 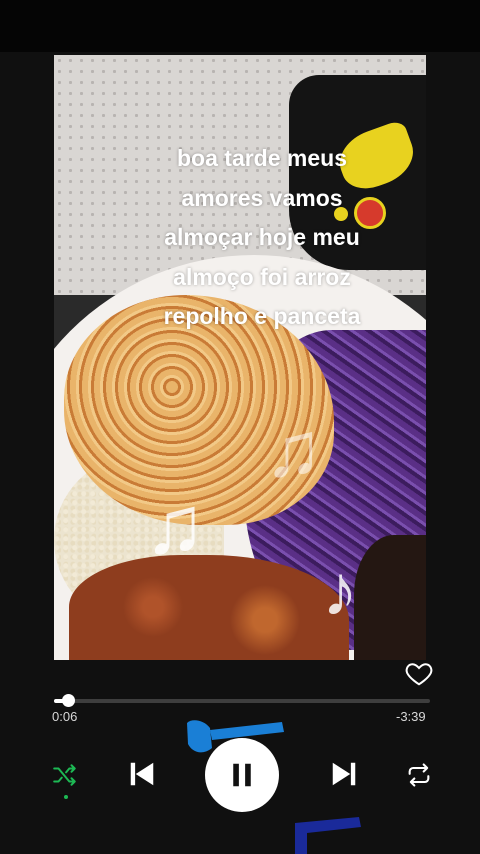 I want to click on previous-button, so click(x=142, y=774).